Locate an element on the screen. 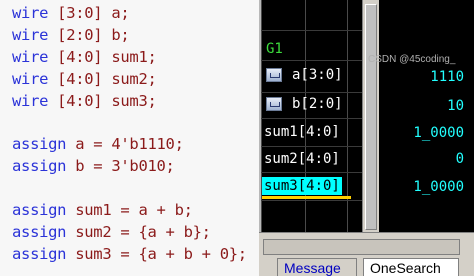 This screenshot has width=474, height=276. code-line: wire [4:0] sum1; is located at coordinates (84, 57).